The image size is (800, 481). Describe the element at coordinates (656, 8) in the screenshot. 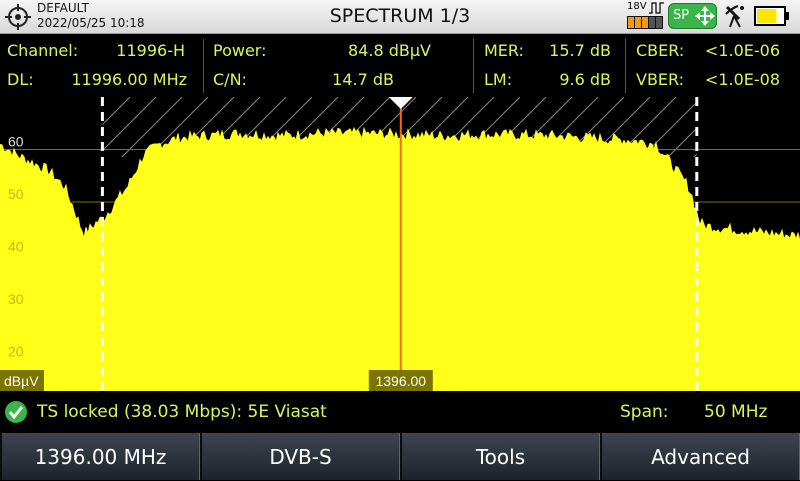

I see `22khz-tone-icon` at that location.